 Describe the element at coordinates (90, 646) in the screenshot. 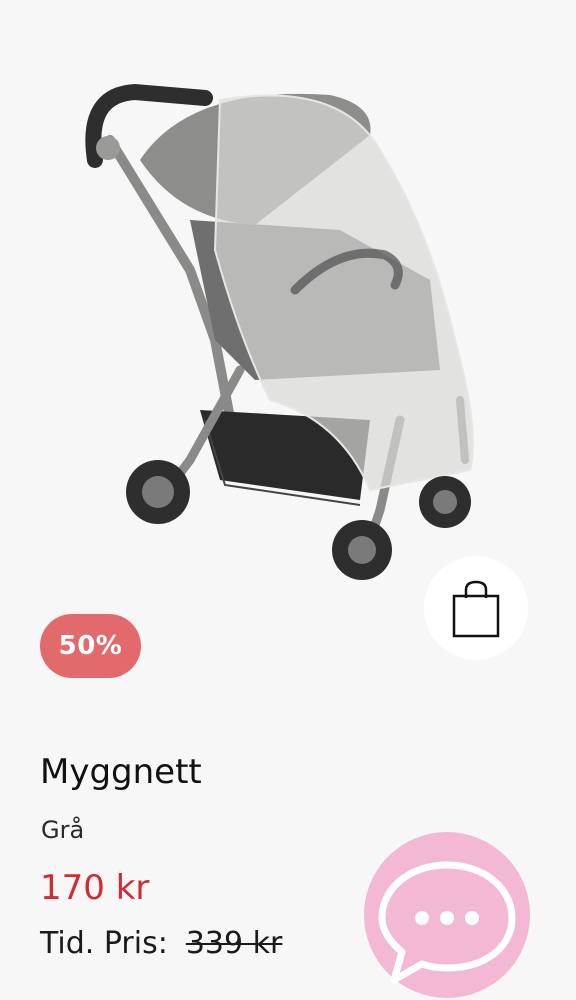

I see `discount-badge: 50%` at that location.